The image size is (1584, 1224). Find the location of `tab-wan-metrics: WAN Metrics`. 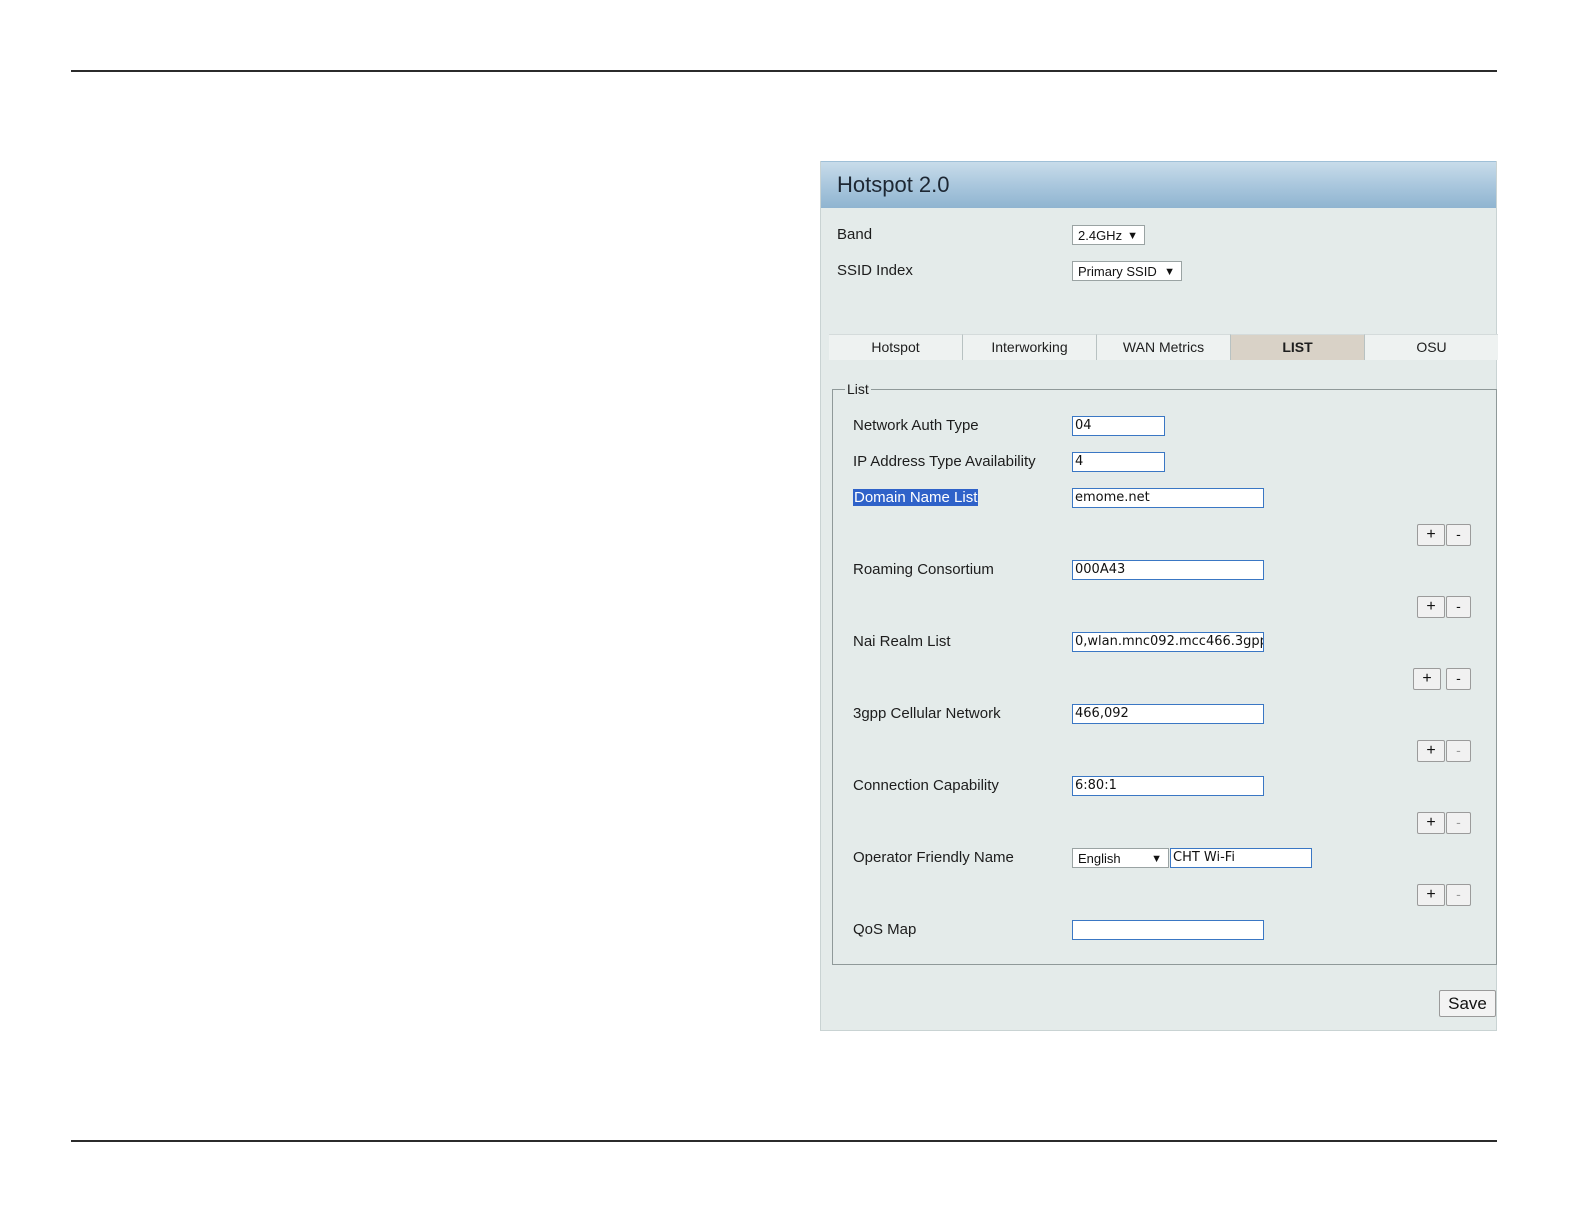

tab-wan-metrics: WAN Metrics is located at coordinates (1164, 347).